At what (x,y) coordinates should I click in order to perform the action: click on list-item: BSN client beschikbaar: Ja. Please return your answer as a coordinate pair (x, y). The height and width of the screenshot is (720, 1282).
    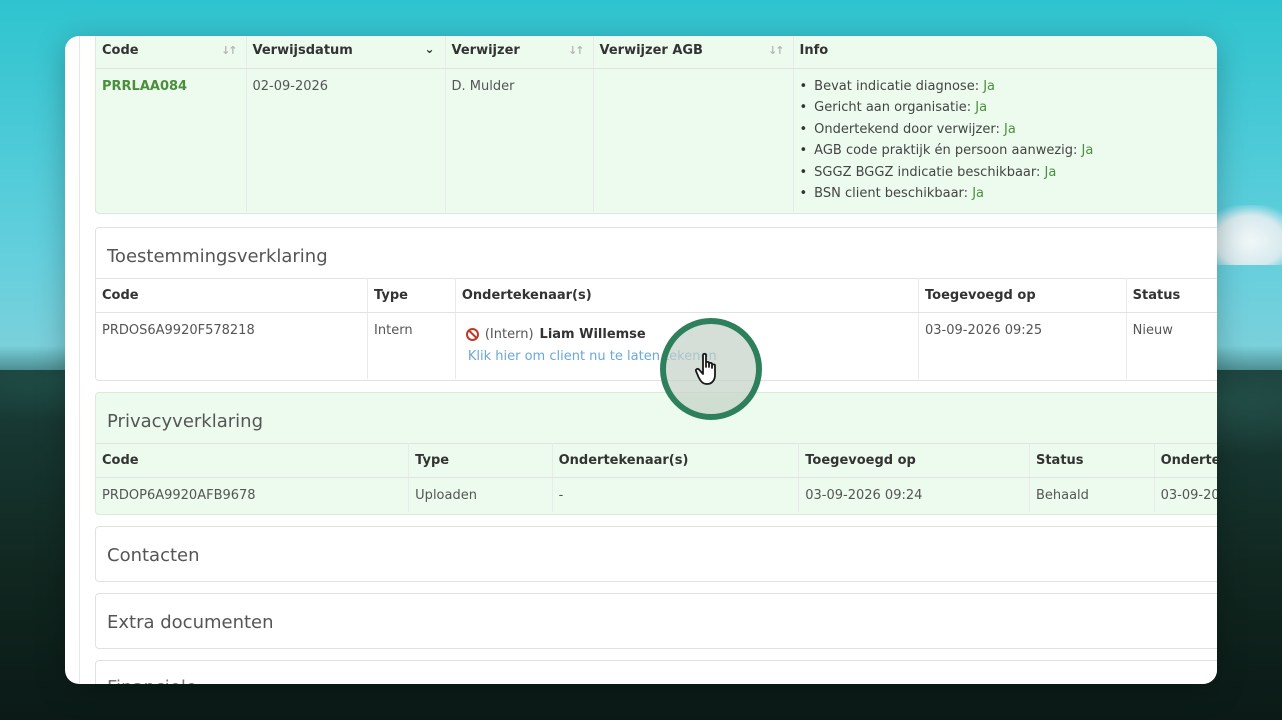
    Looking at the image, I should click on (1009, 194).